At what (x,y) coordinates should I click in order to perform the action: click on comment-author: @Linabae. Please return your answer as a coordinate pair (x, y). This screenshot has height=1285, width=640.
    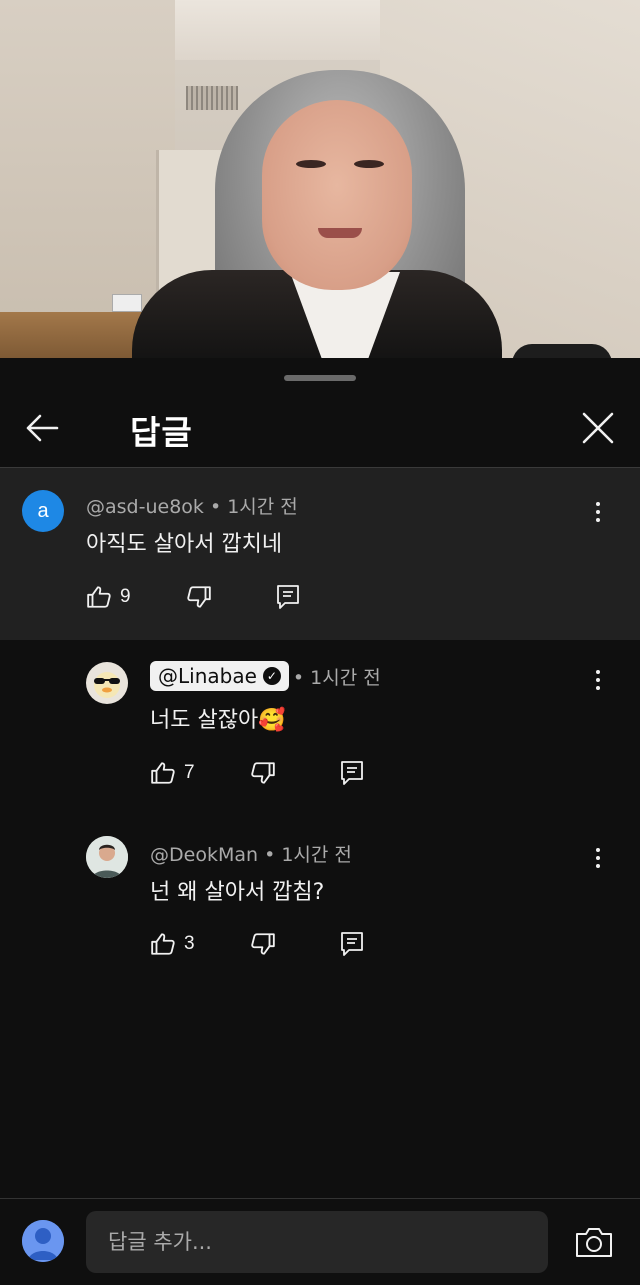
    Looking at the image, I should click on (207, 676).